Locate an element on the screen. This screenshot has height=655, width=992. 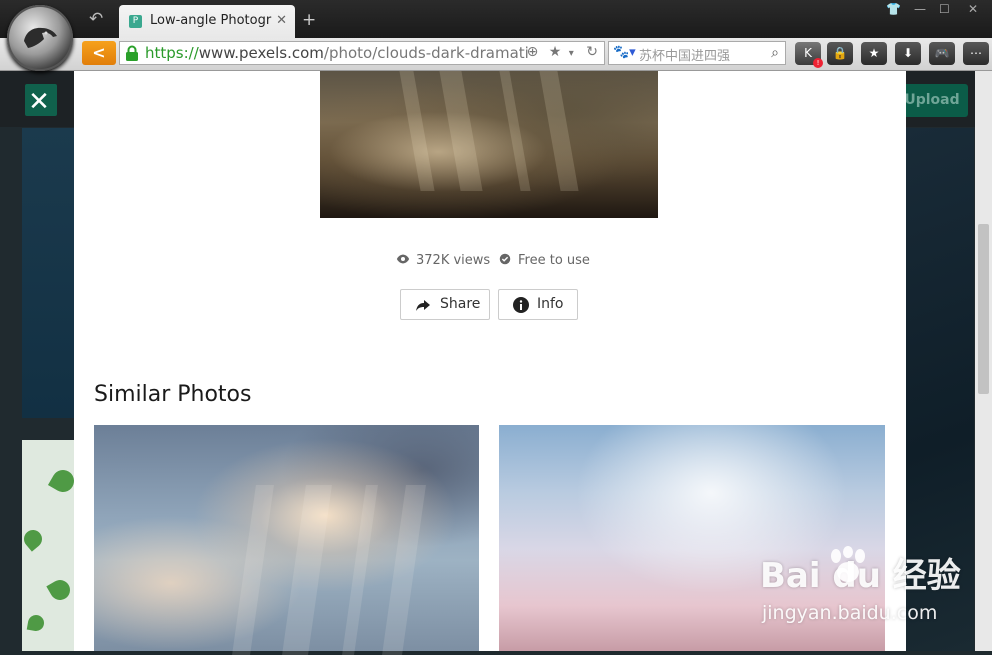
eye-icon is located at coordinates (403, 259).